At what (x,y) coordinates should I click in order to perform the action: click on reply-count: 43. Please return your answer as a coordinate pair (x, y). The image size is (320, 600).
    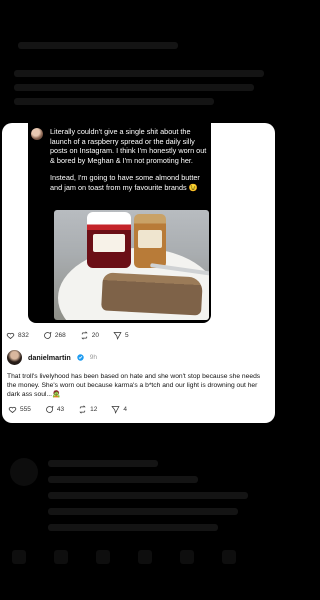
    Looking at the image, I should click on (60, 409).